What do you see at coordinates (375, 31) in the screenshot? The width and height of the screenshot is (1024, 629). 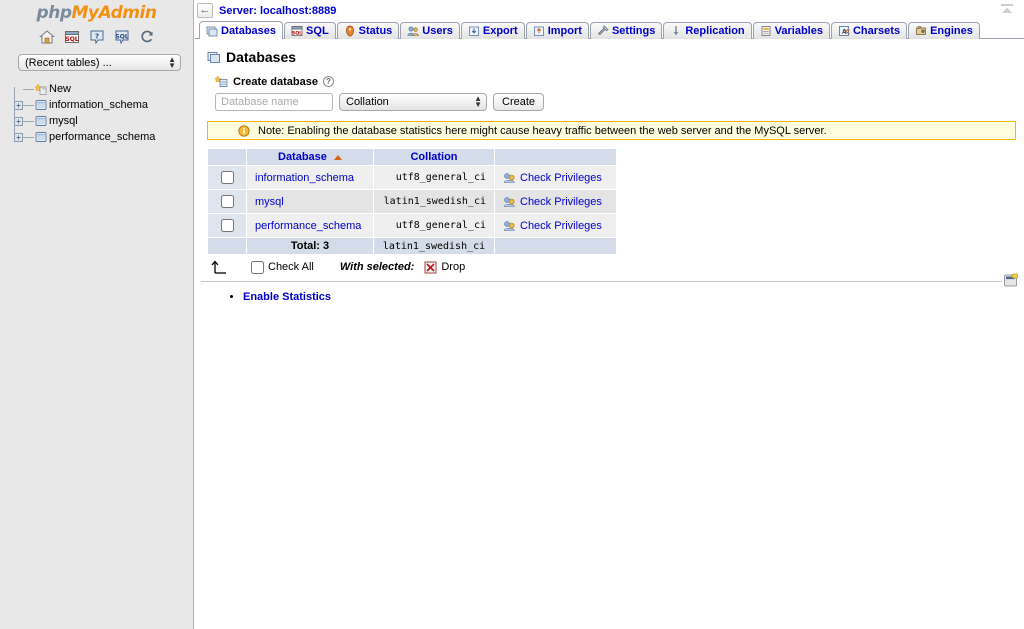 I see `tab-label: Status` at bounding box center [375, 31].